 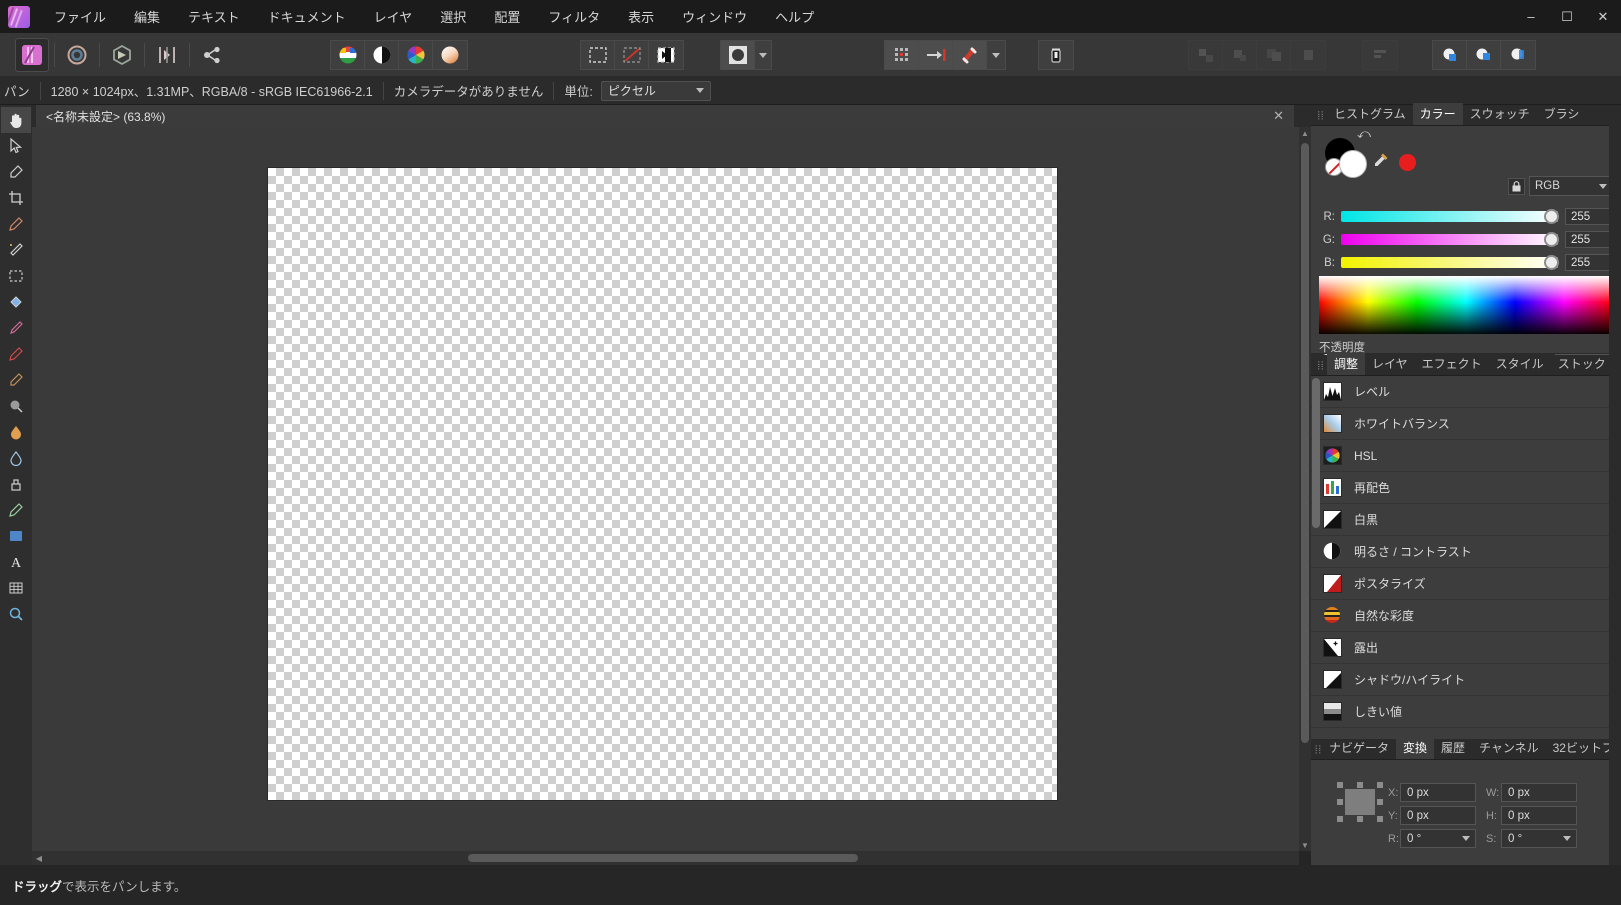 I want to click on snapping-dropdown-button, so click(x=996, y=55).